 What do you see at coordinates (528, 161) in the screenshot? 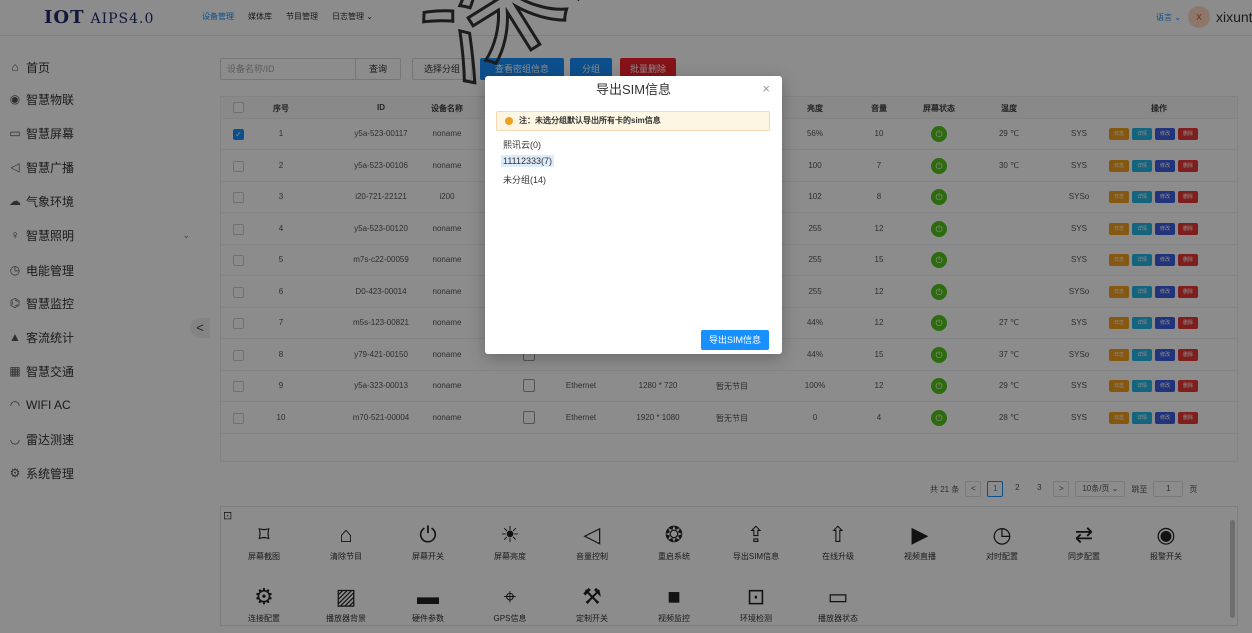
I see `group-option-selected: 11112333(7)` at bounding box center [528, 161].